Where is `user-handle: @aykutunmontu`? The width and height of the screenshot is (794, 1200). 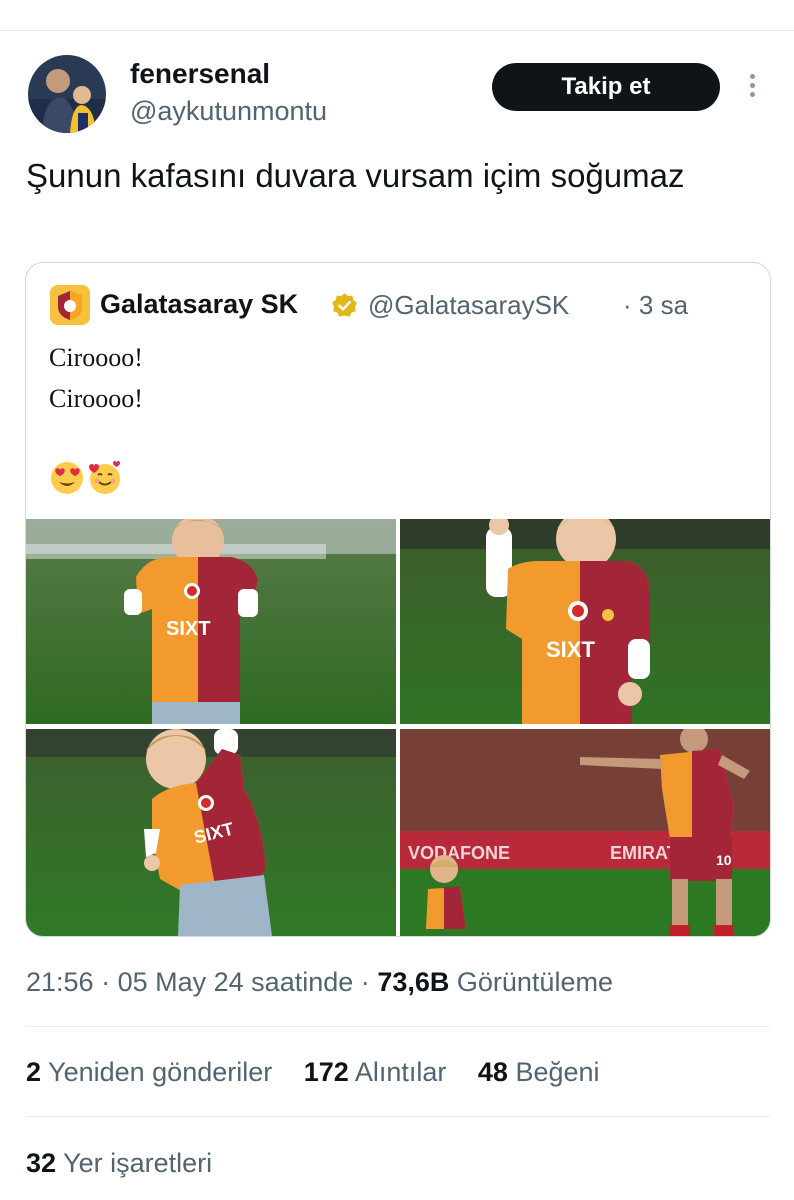
user-handle: @aykutunmontu is located at coordinates (228, 111).